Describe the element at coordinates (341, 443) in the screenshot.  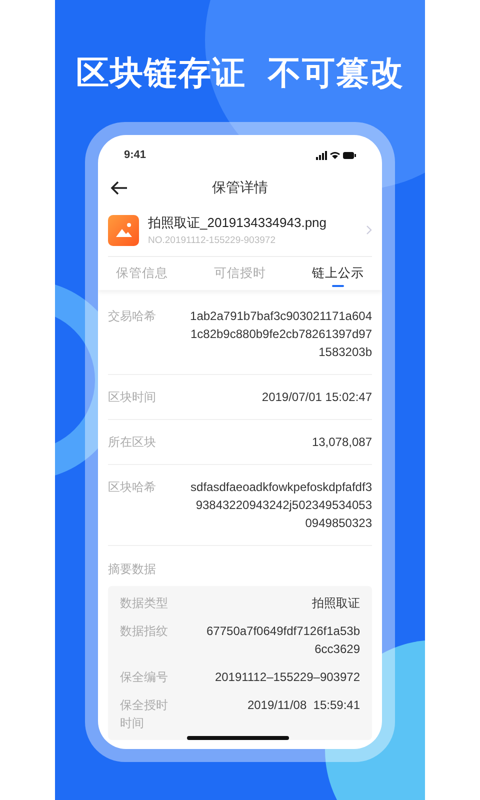
I see `field-value: 13,078,087` at that location.